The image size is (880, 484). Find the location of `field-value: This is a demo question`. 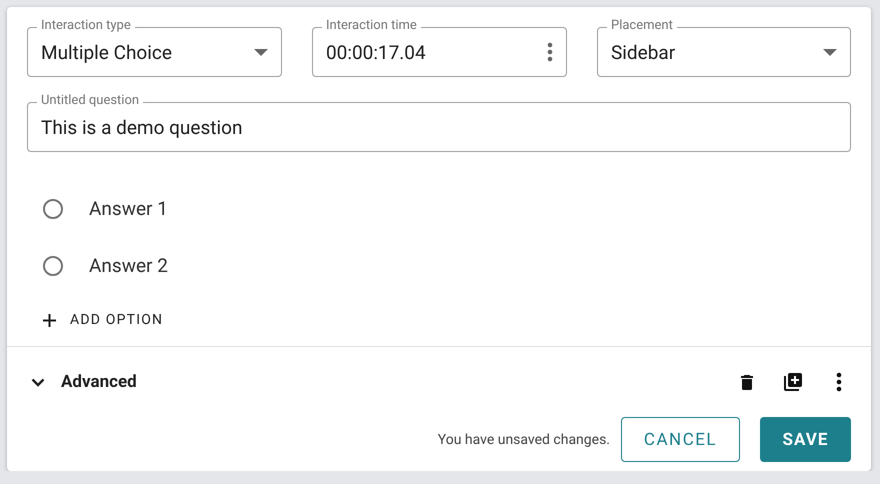

field-value: This is a demo question is located at coordinates (141, 127).